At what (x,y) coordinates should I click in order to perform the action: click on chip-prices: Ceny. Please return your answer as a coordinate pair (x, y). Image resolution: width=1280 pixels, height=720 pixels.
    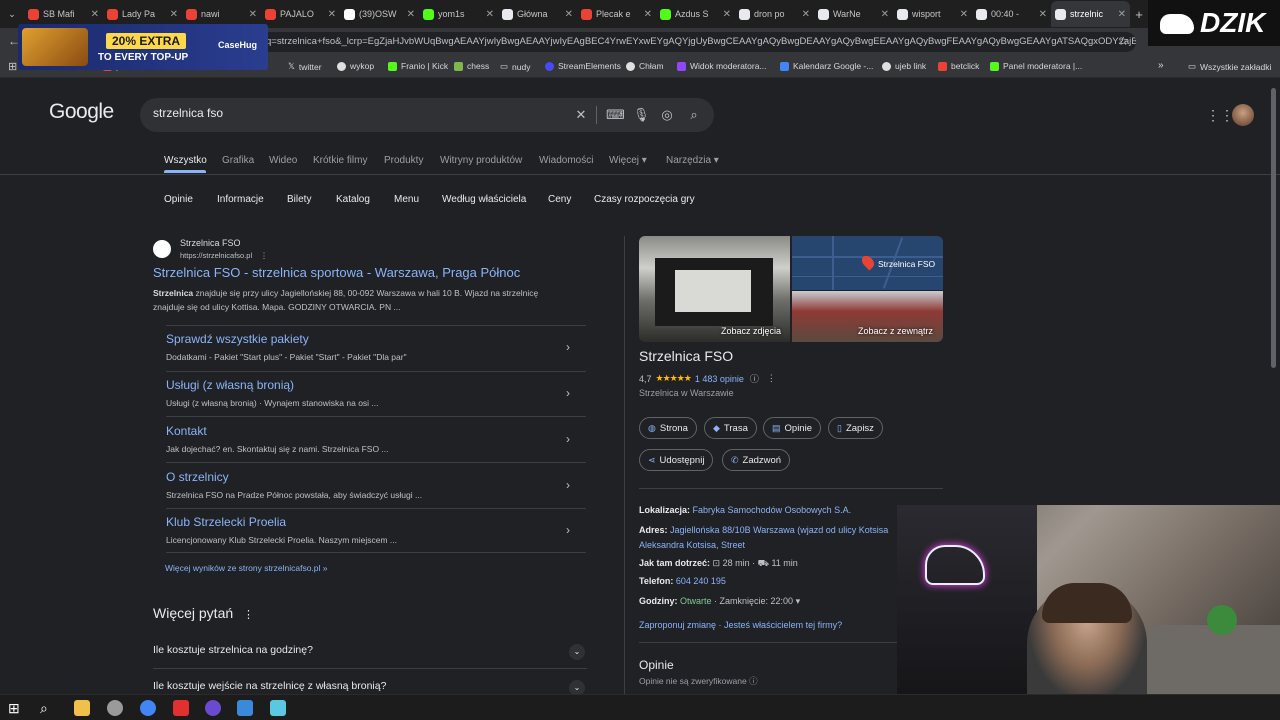
    Looking at the image, I should click on (559, 199).